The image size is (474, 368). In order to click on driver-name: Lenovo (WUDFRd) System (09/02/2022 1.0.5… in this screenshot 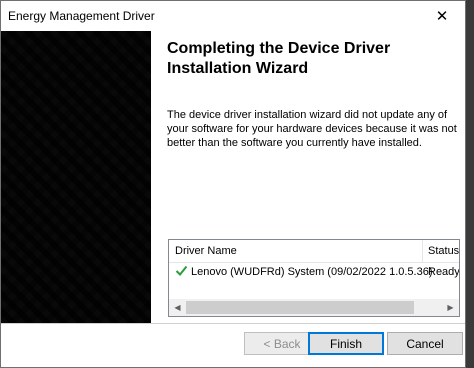, I will do `click(312, 272)`.